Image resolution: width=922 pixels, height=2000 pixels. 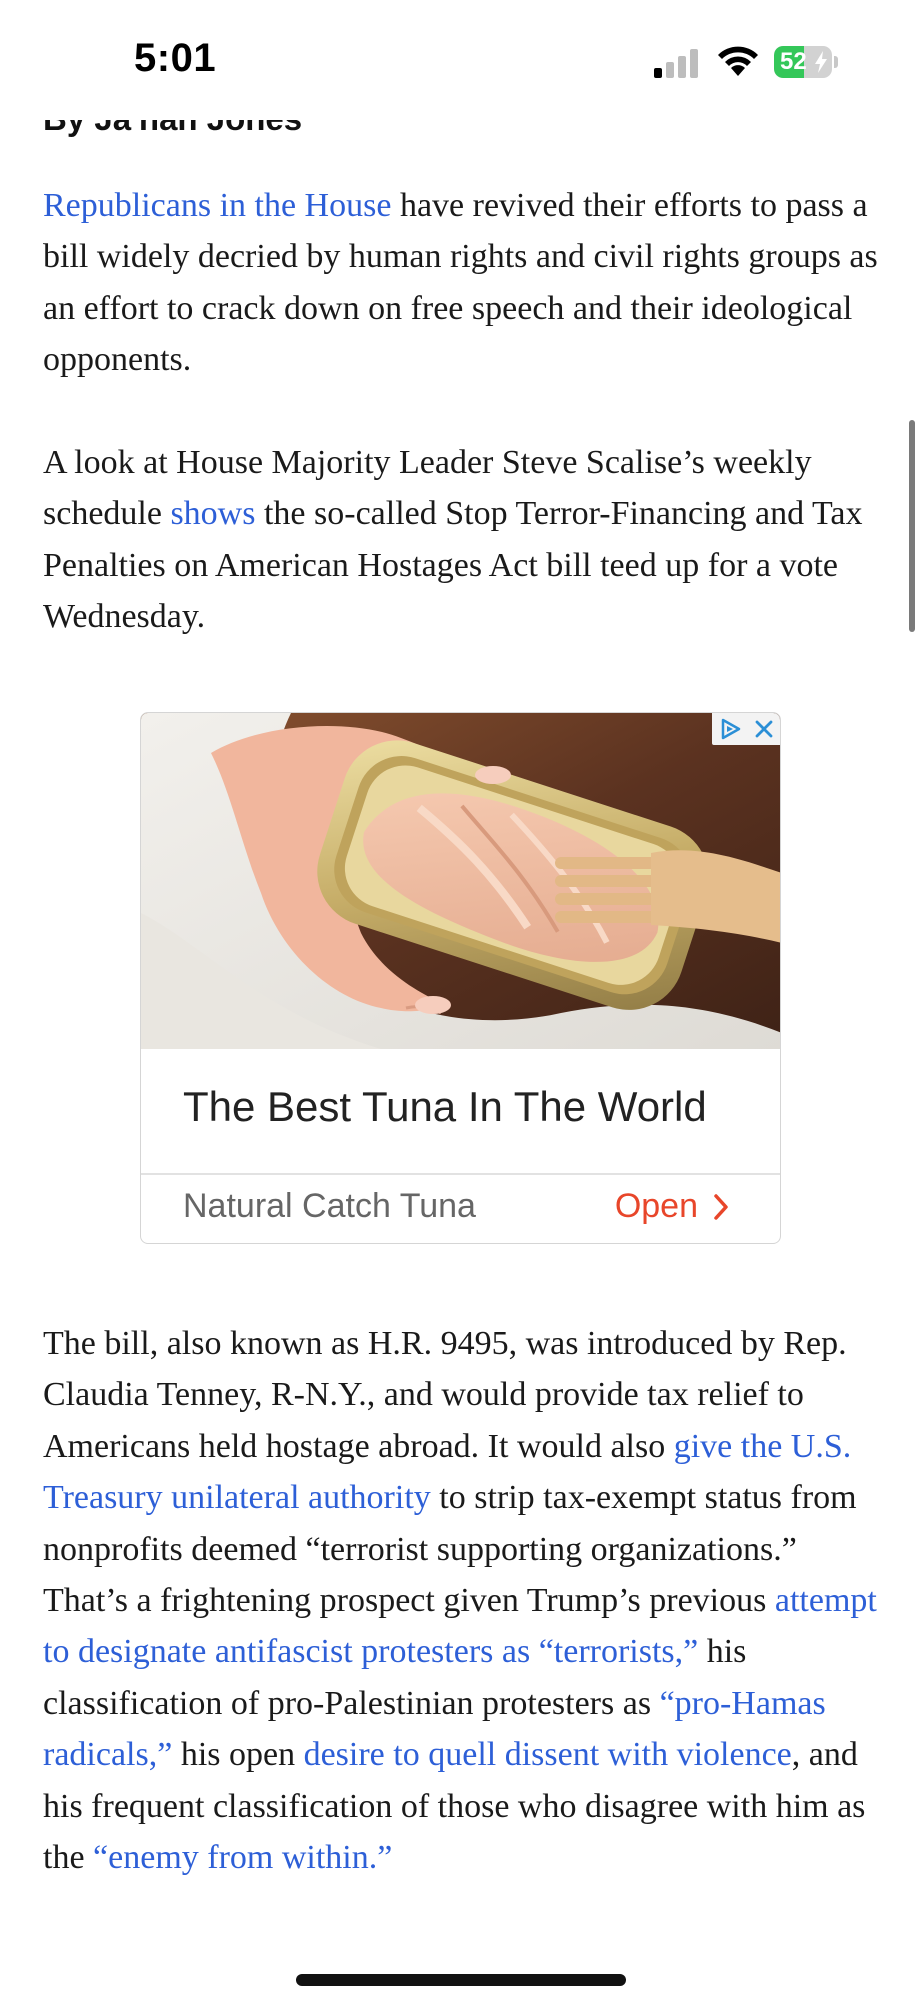 I want to click on ad-advertiser: Natural Catch Tuna, so click(x=329, y=1206).